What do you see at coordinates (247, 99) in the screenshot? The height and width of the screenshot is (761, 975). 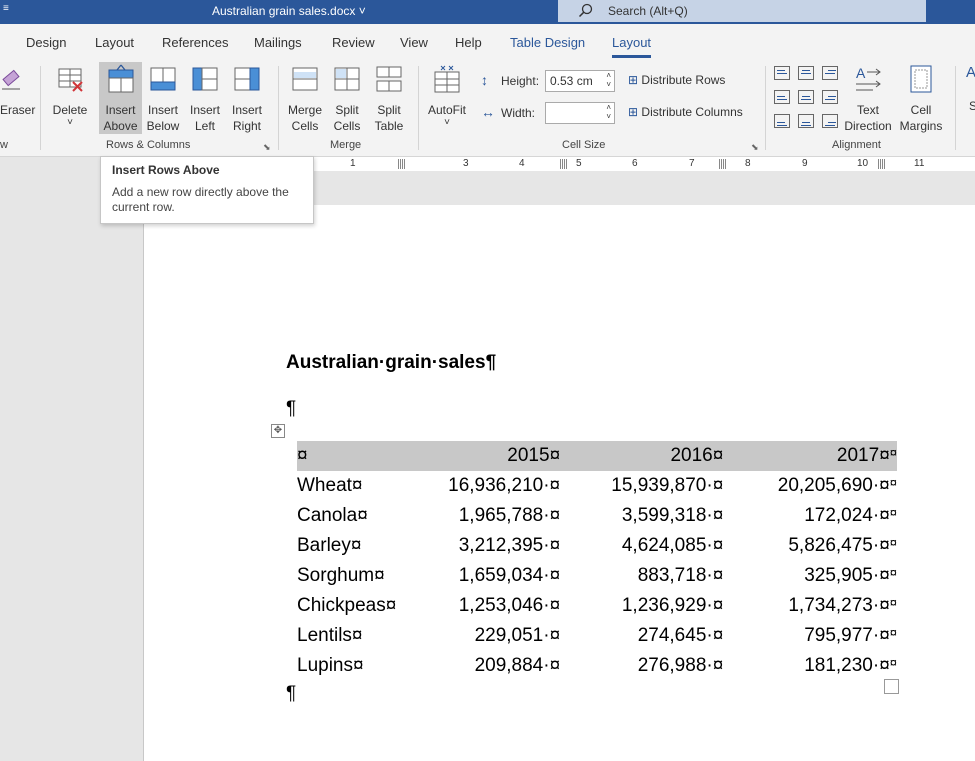 I see `insert-right-button: Insert Right` at bounding box center [247, 99].